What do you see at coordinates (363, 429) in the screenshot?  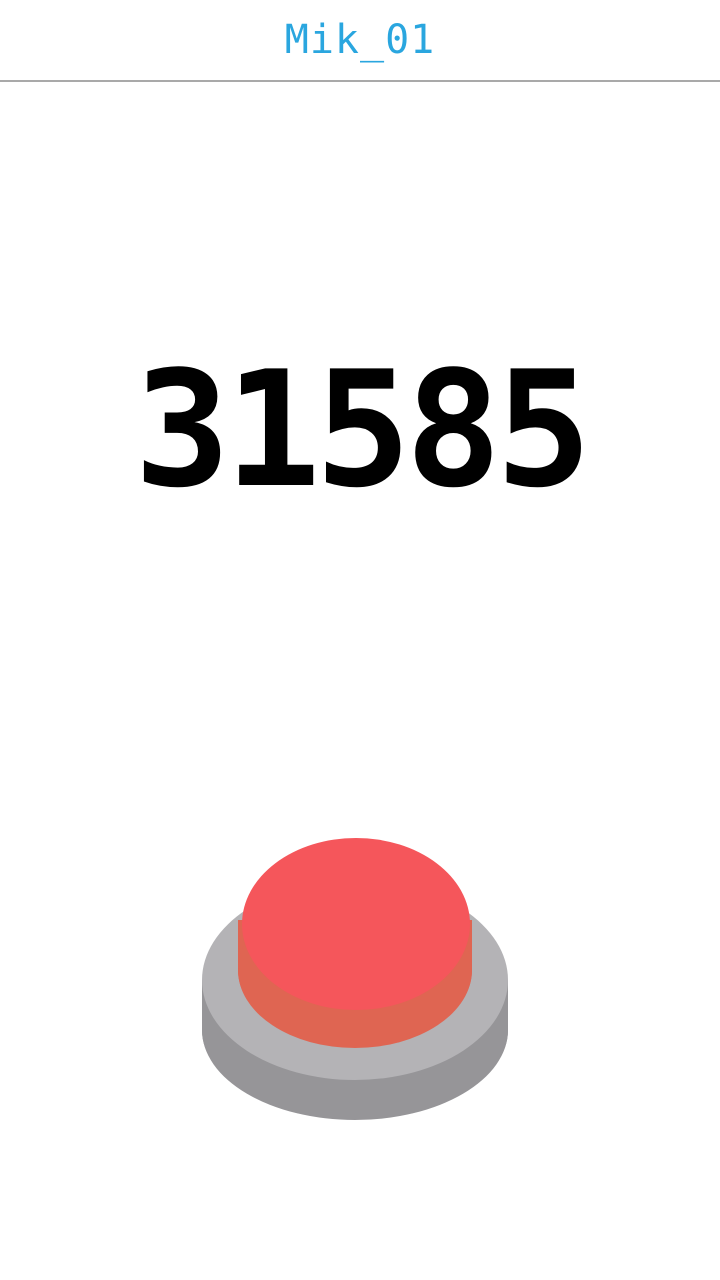 I see `counter-value: 31585` at bounding box center [363, 429].